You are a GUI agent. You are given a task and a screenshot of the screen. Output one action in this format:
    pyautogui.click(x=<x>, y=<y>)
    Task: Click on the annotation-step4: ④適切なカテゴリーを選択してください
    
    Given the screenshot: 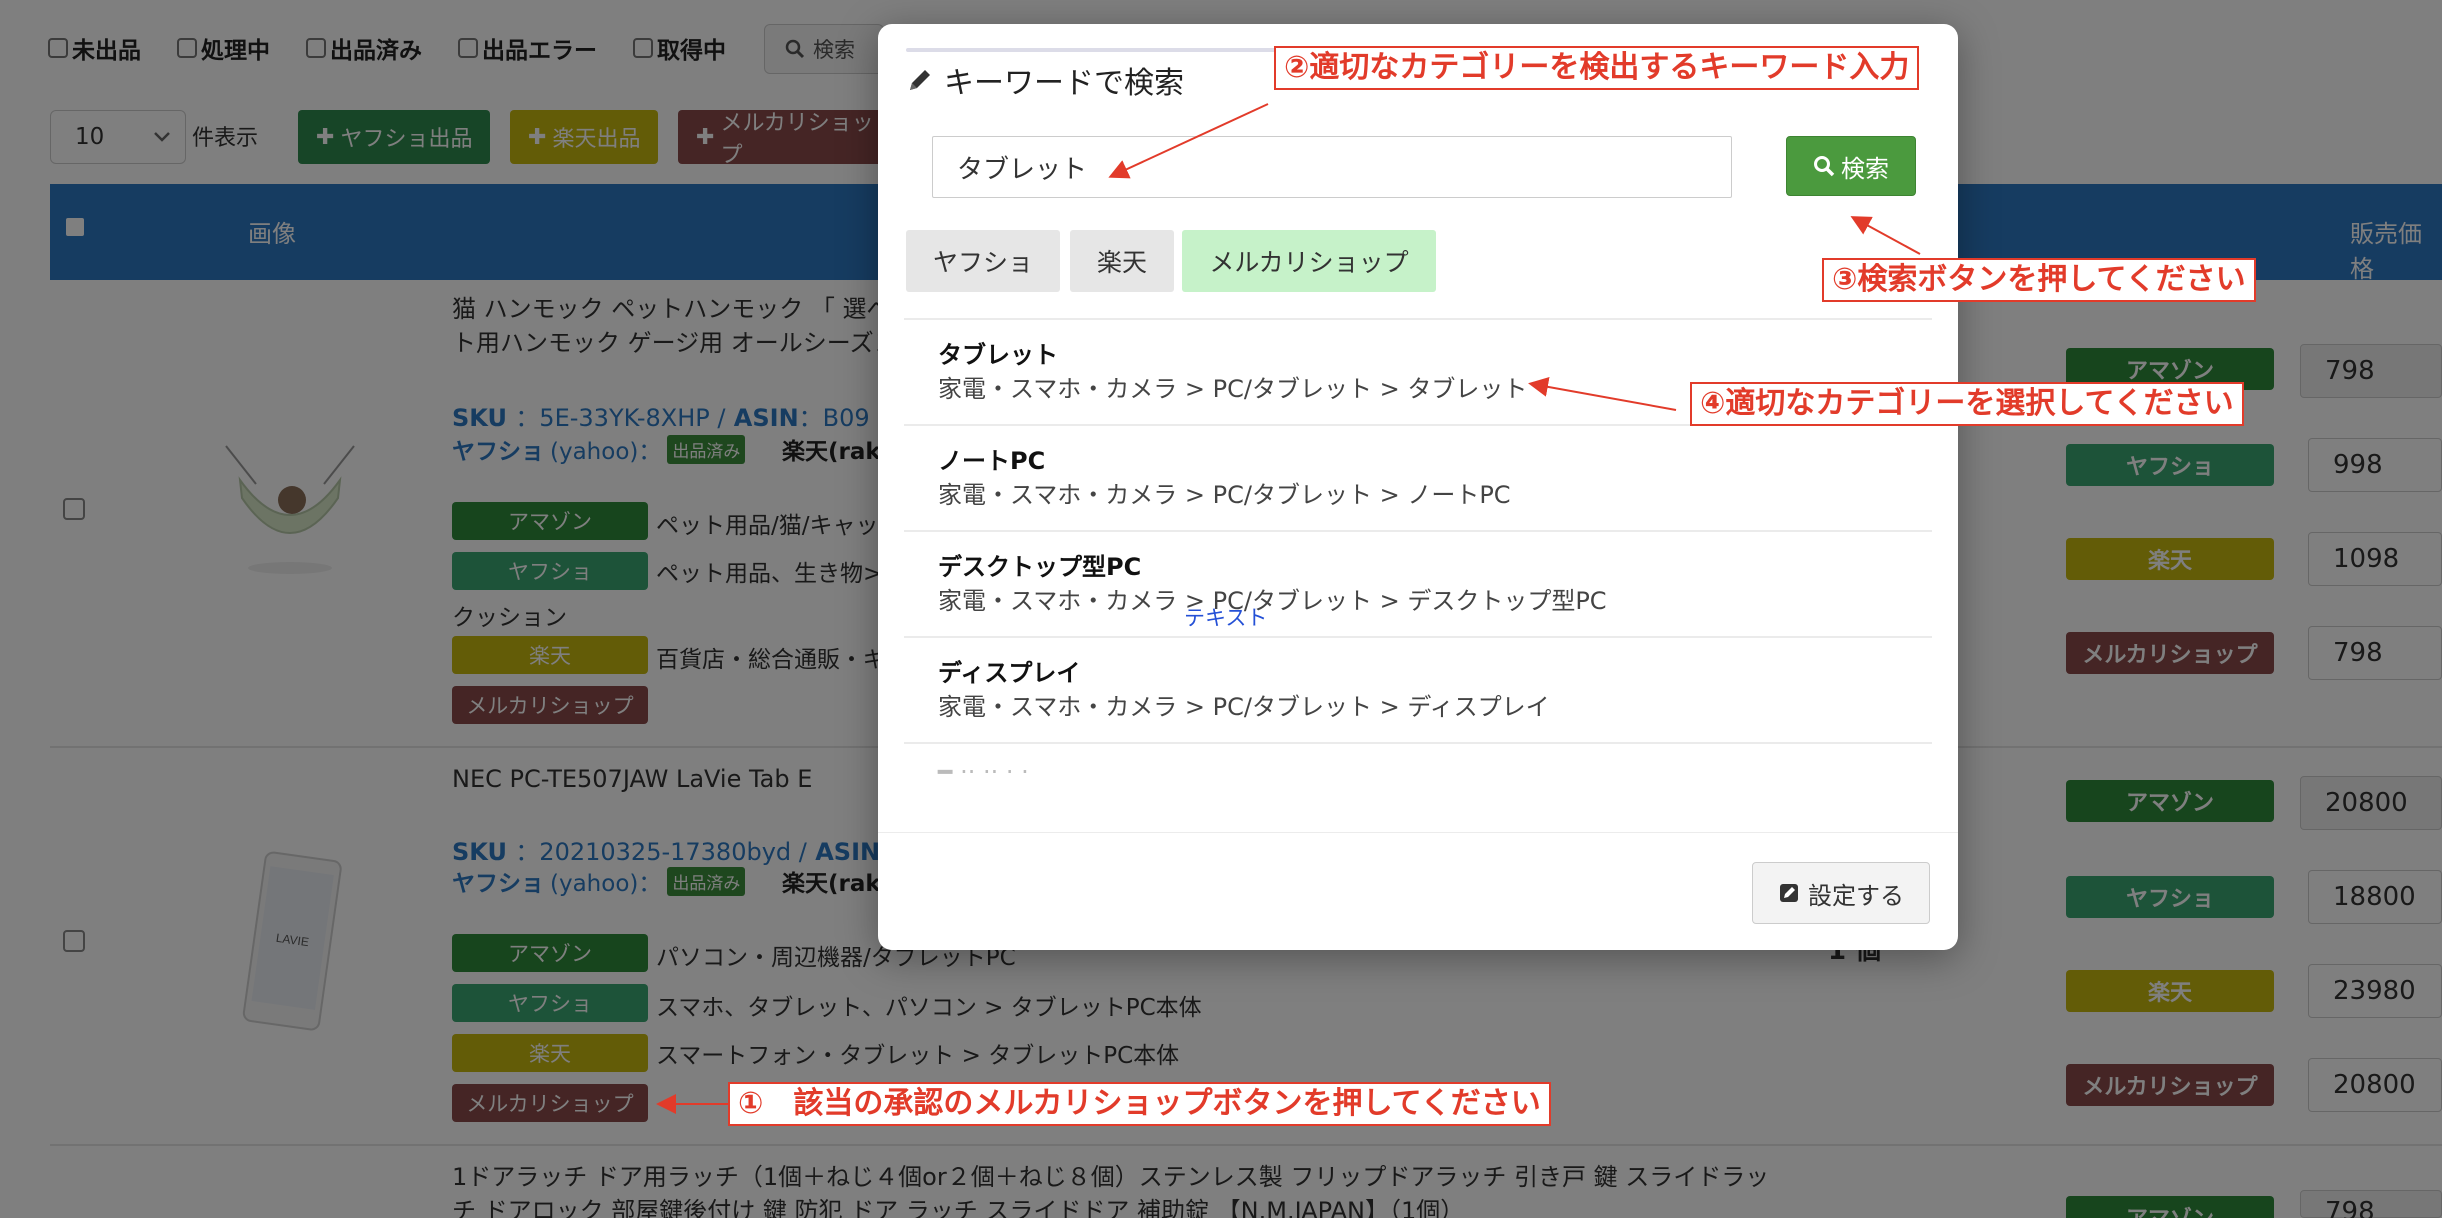 What is the action you would take?
    pyautogui.click(x=1967, y=404)
    